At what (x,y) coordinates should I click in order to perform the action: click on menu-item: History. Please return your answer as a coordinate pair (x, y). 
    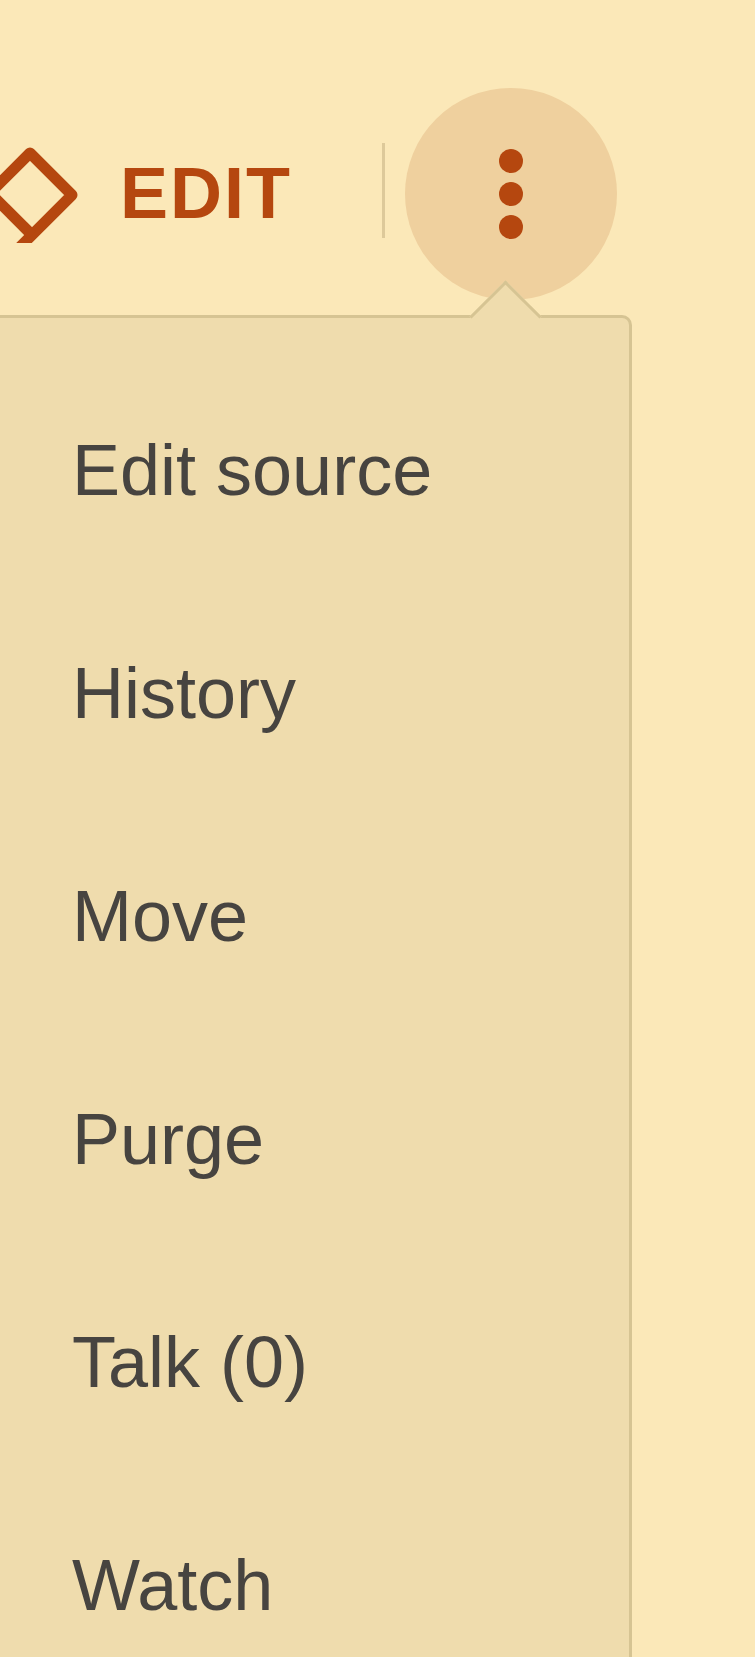
    Looking at the image, I should click on (314, 692).